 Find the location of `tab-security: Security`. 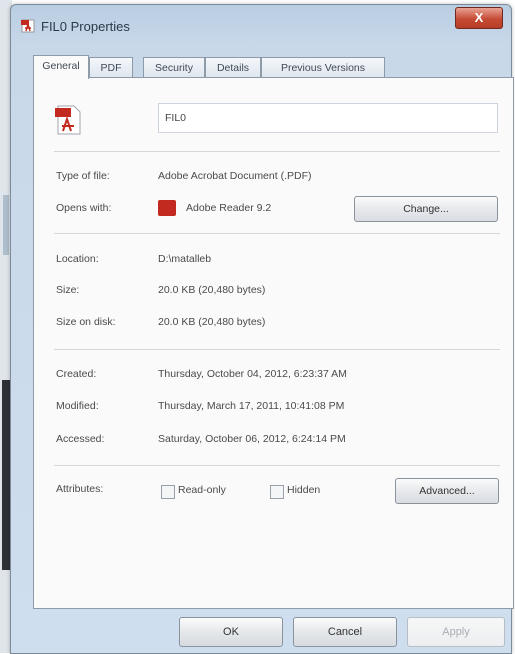

tab-security: Security is located at coordinates (174, 67).